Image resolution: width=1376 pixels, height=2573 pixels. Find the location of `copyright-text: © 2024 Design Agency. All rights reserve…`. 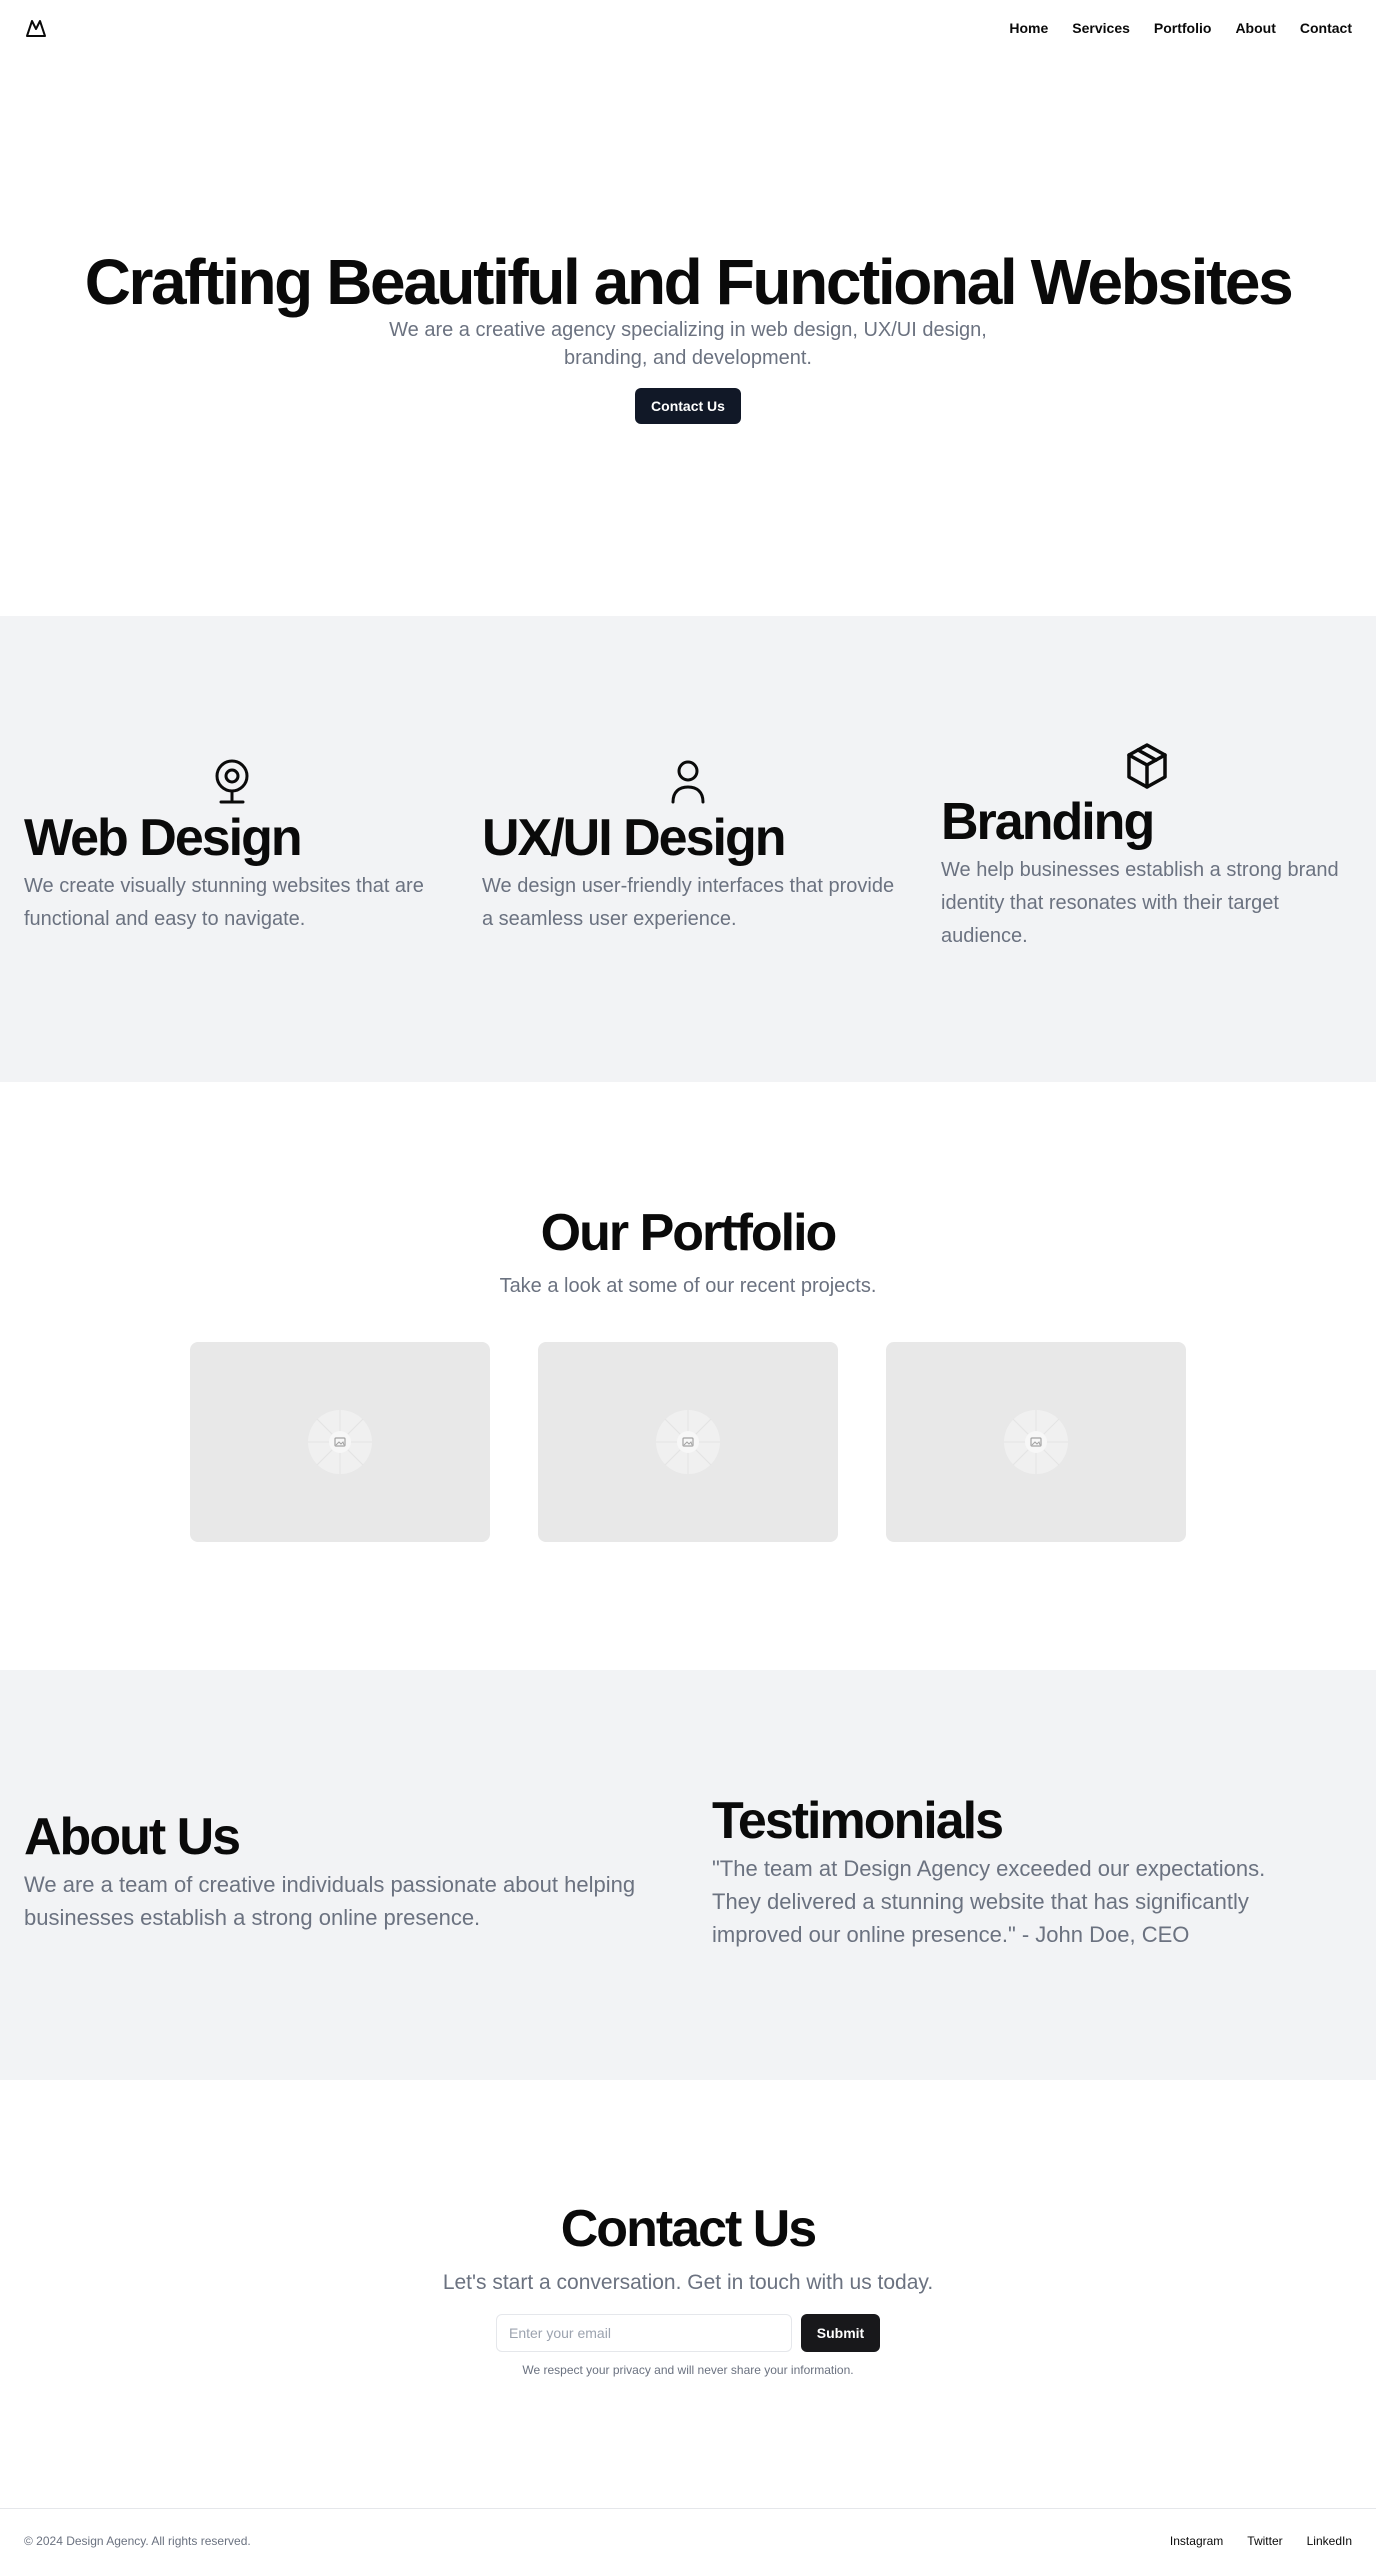

copyright-text: © 2024 Design Agency. All rights reserve… is located at coordinates (137, 2541).